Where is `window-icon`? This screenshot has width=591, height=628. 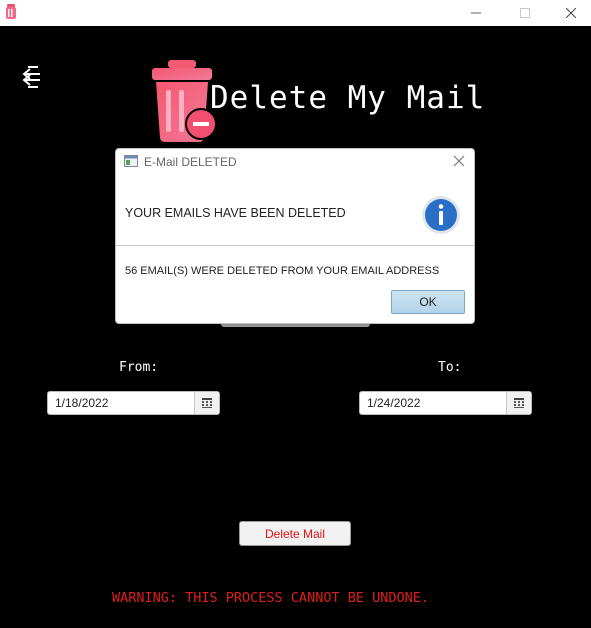 window-icon is located at coordinates (131, 161).